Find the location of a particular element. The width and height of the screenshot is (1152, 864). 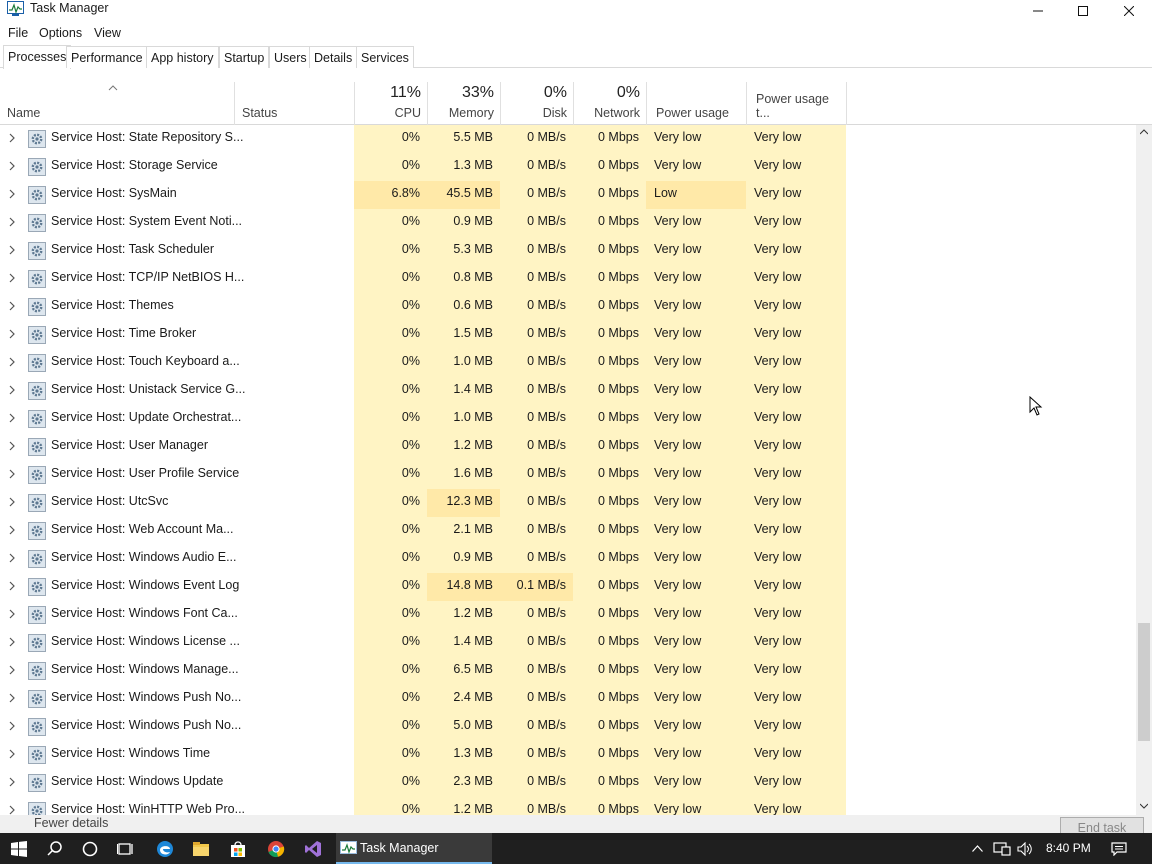

network-icon is located at coordinates (1002, 849).